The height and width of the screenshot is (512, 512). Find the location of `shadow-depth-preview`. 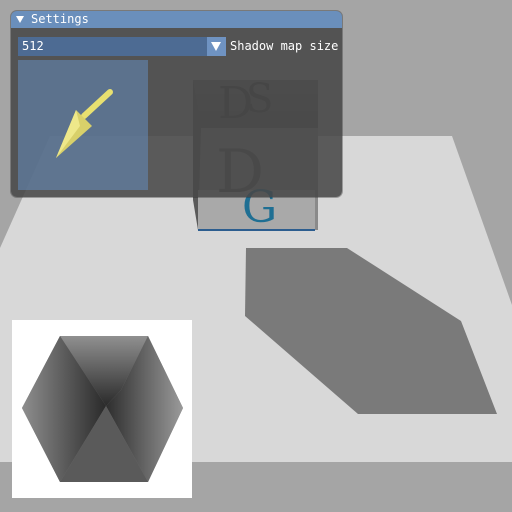

shadow-depth-preview is located at coordinates (102, 409).